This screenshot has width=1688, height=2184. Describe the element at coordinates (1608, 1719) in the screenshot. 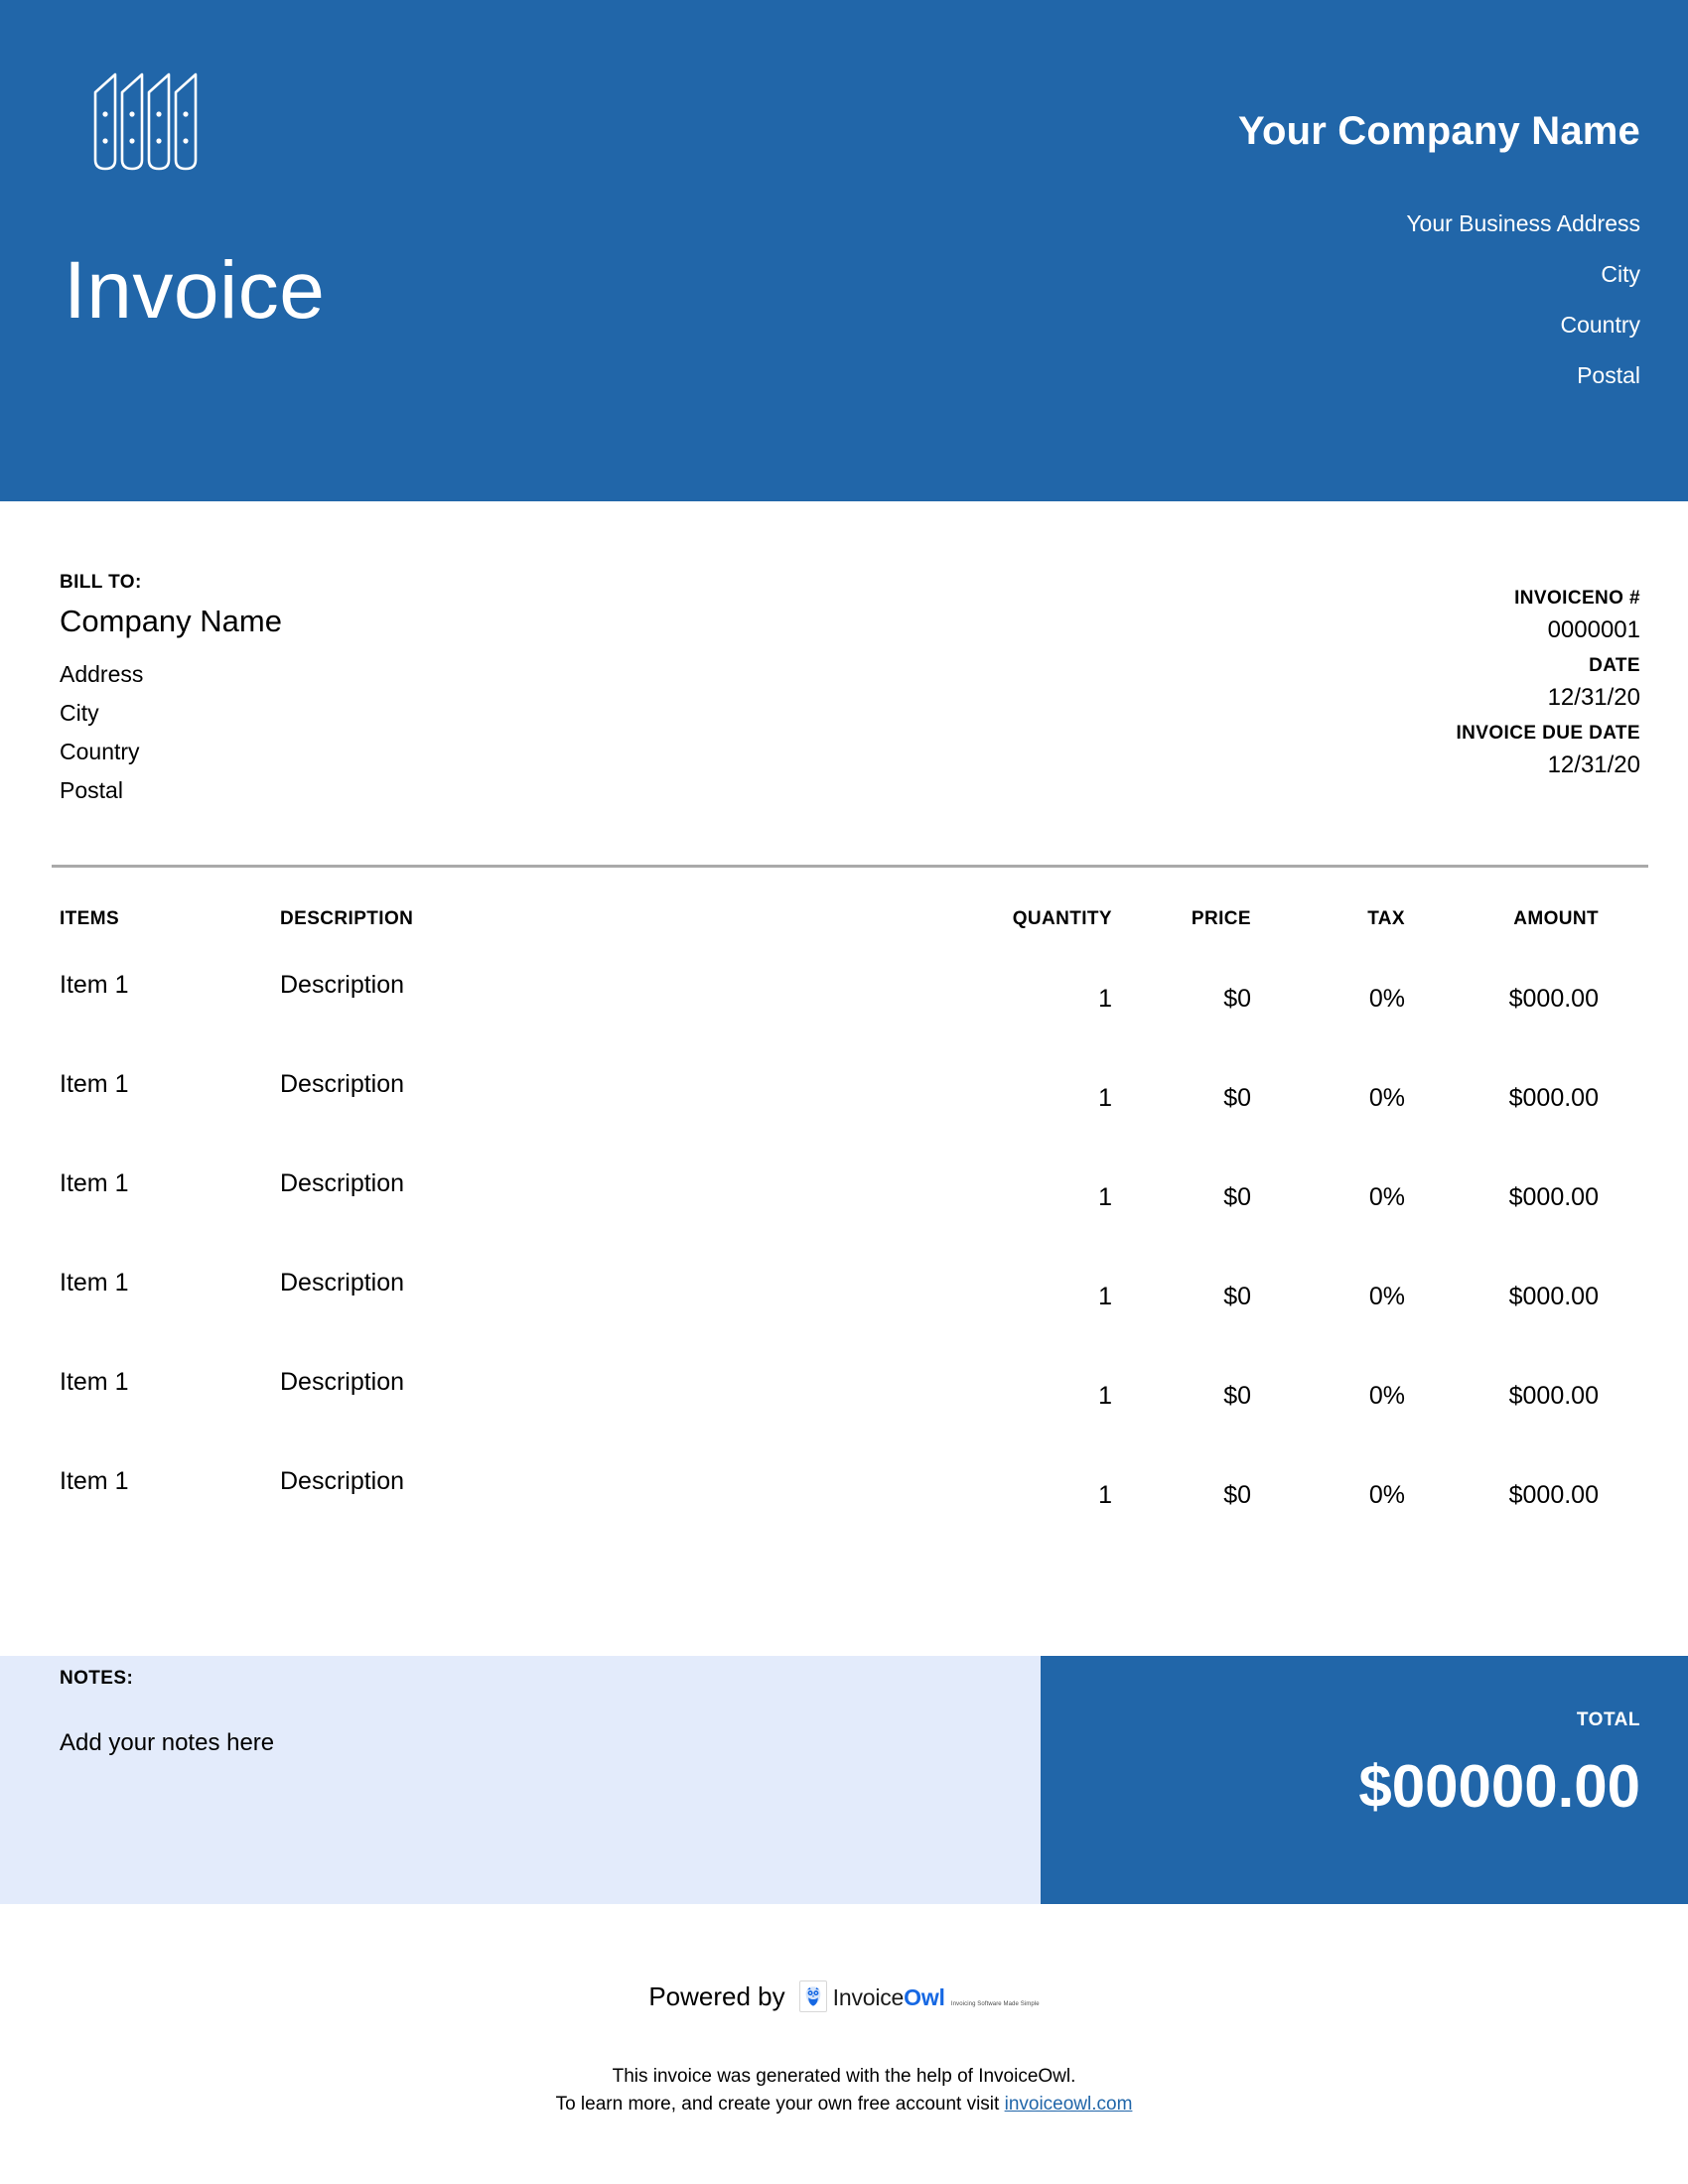

I see `total-label: TOTAL` at that location.